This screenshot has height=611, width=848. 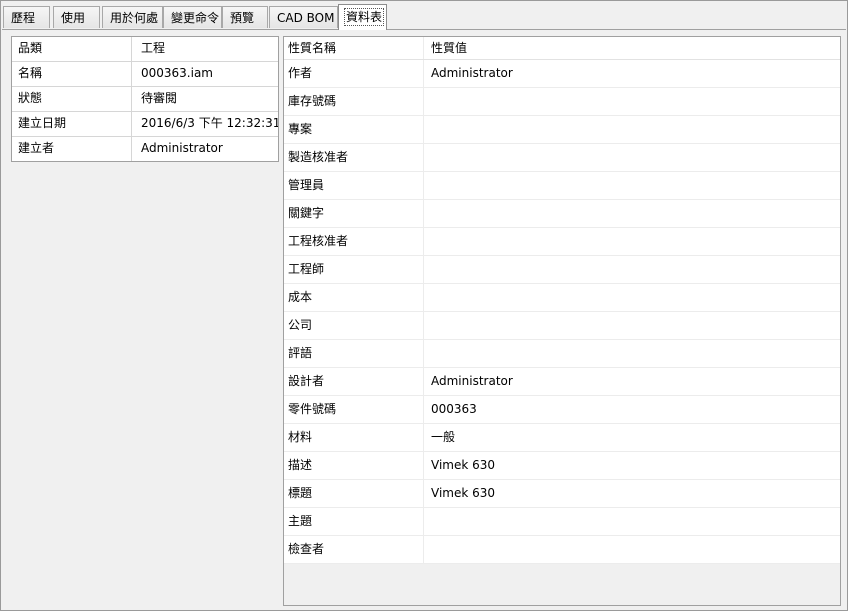 What do you see at coordinates (354, 521) in the screenshot?
I see `property-name: 主題` at bounding box center [354, 521].